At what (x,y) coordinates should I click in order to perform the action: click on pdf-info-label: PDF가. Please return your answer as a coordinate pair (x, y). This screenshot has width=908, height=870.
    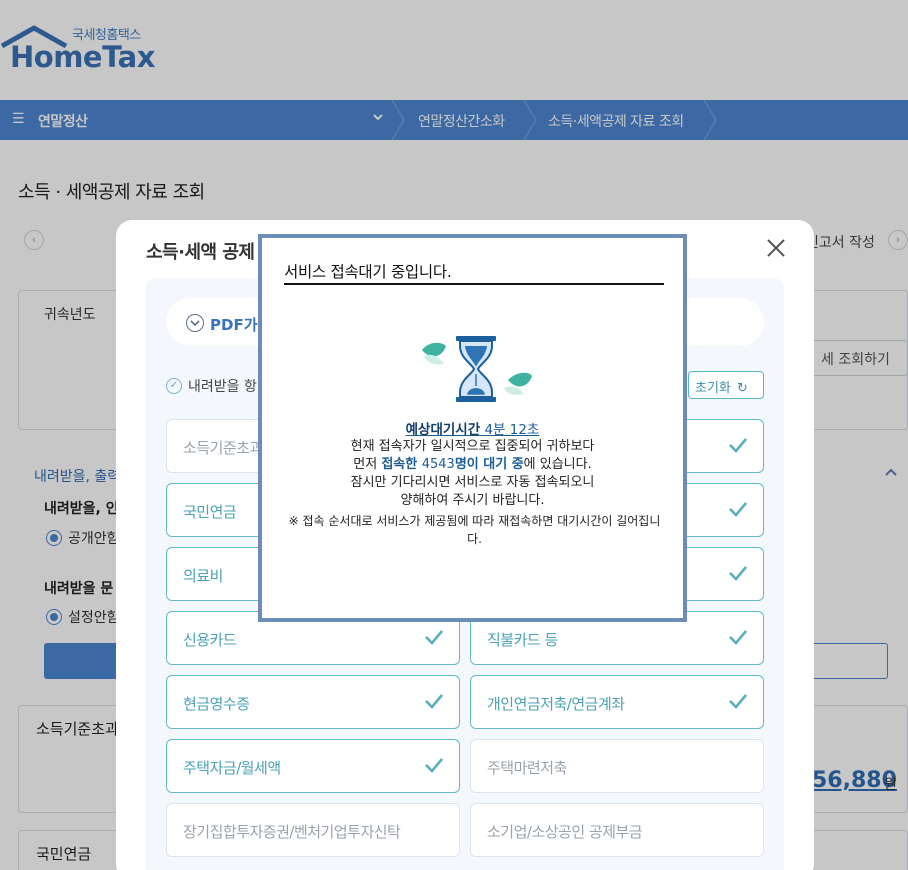
    Looking at the image, I should click on (234, 325).